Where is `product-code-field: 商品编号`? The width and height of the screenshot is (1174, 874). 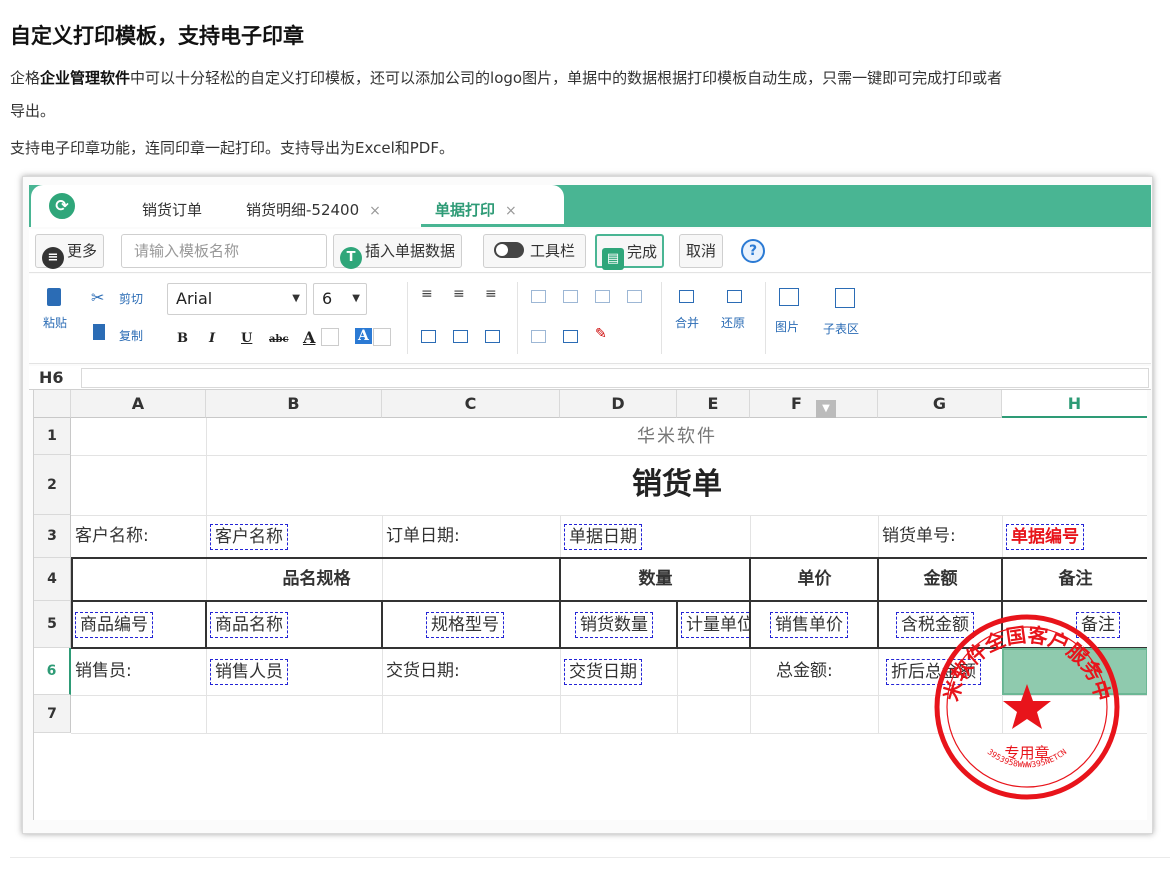
product-code-field: 商品编号 is located at coordinates (114, 625).